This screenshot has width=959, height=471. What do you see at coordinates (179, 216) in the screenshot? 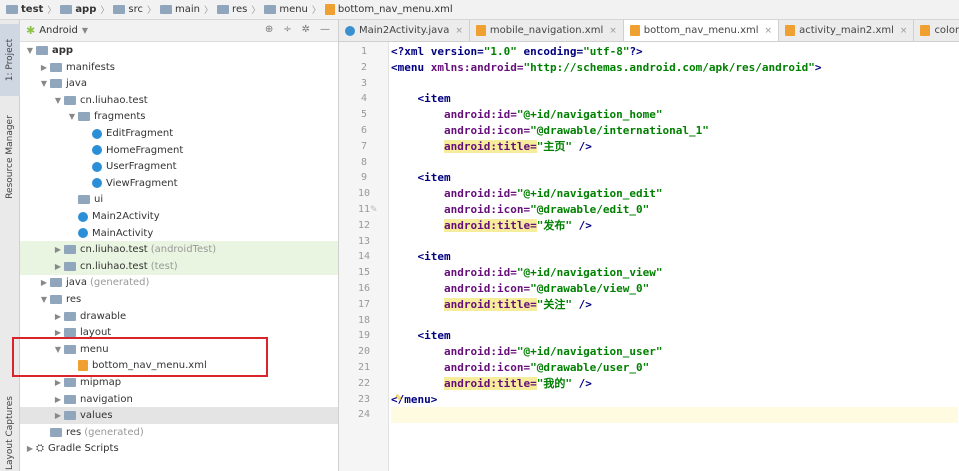
I see `tree-item: Main2Activity` at bounding box center [179, 216].